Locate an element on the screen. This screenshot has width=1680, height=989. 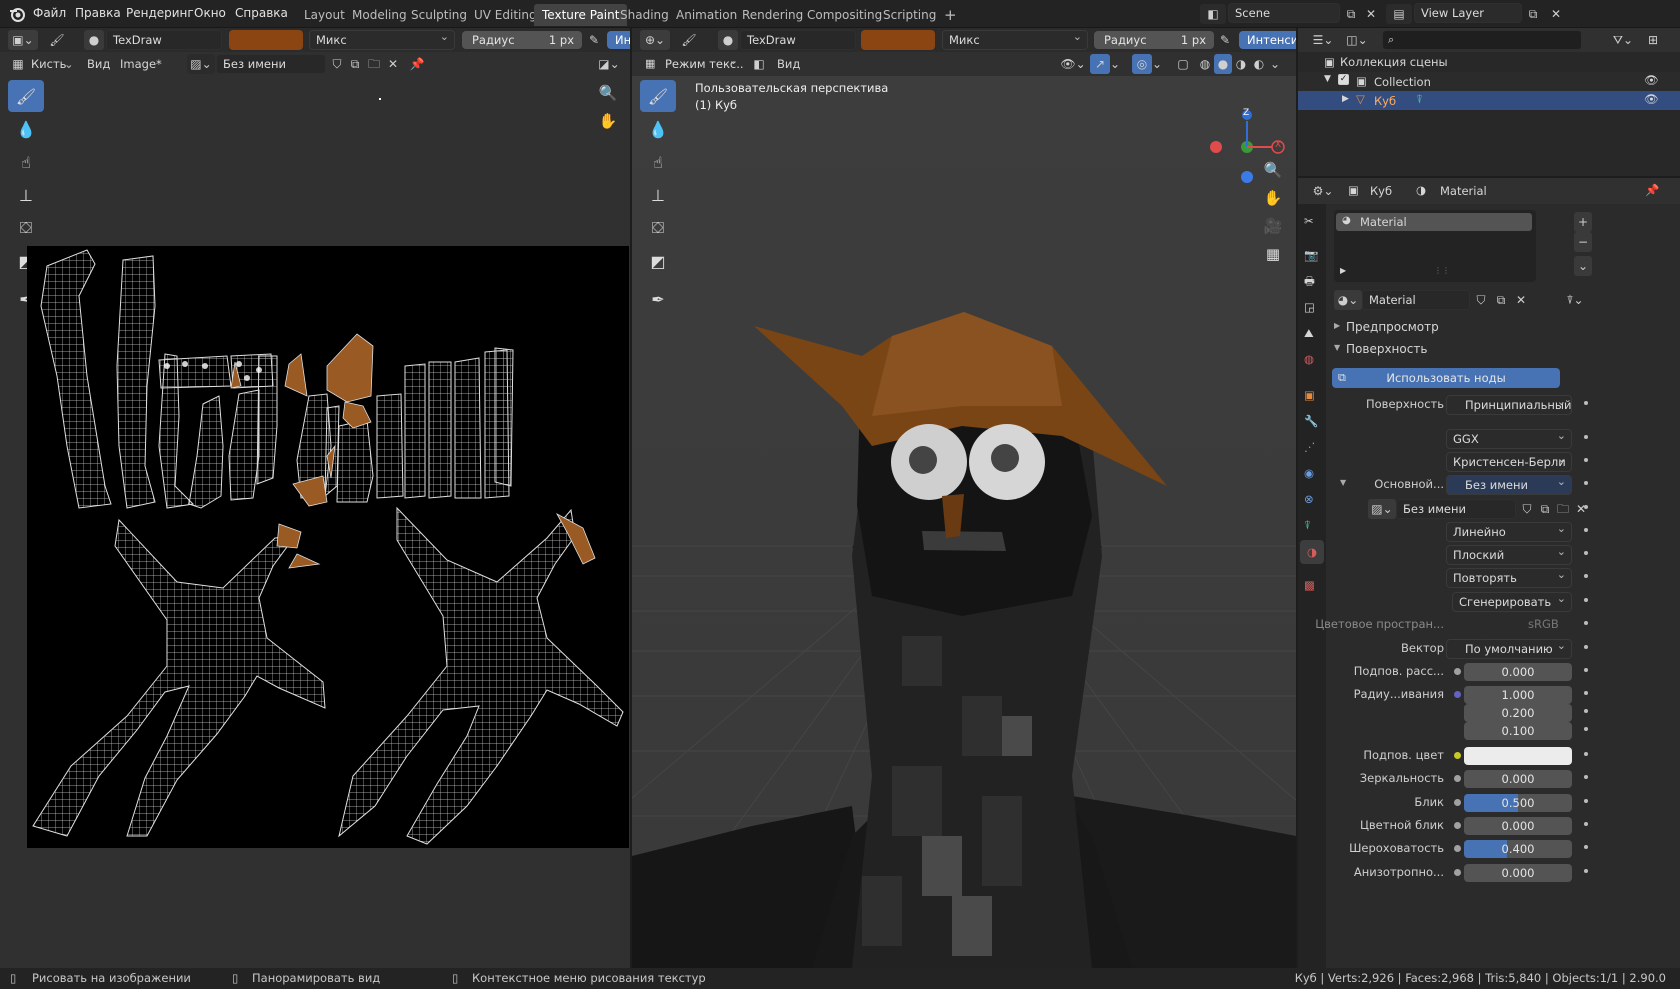
expand-collection-icon: ▼ is located at coordinates (1327, 79).